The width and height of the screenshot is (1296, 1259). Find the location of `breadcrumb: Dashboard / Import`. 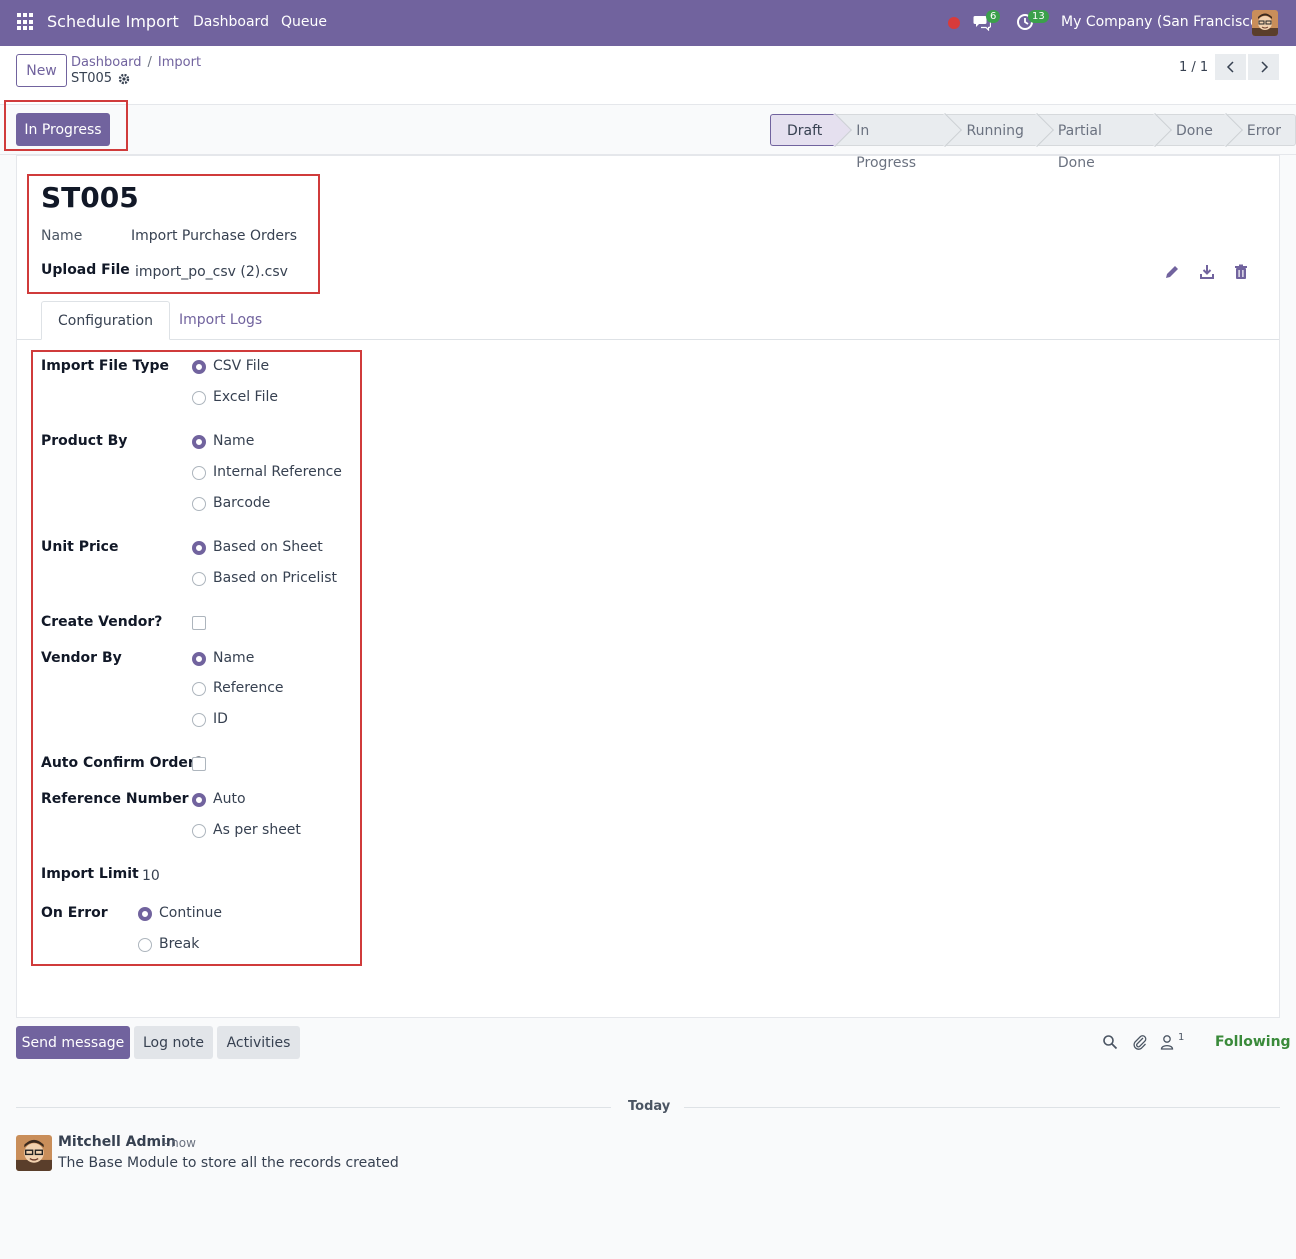

breadcrumb: Dashboard / Import is located at coordinates (136, 62).